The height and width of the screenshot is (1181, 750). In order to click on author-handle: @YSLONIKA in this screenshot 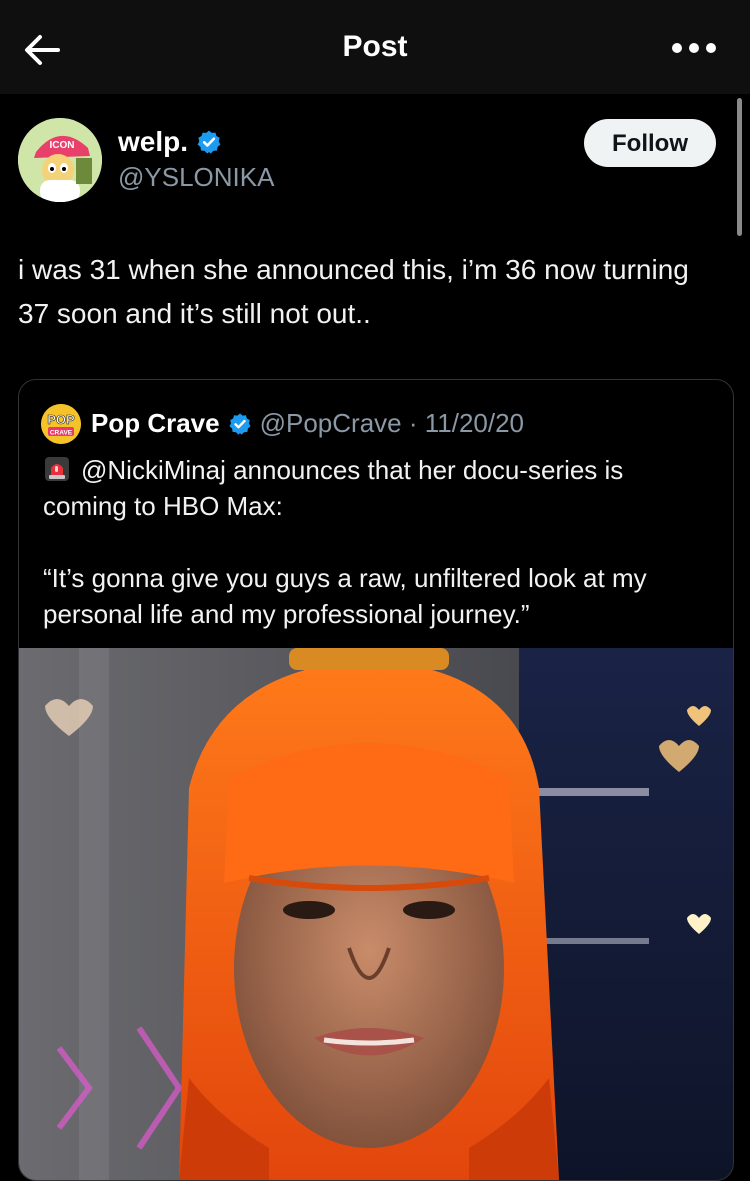, I will do `click(196, 177)`.